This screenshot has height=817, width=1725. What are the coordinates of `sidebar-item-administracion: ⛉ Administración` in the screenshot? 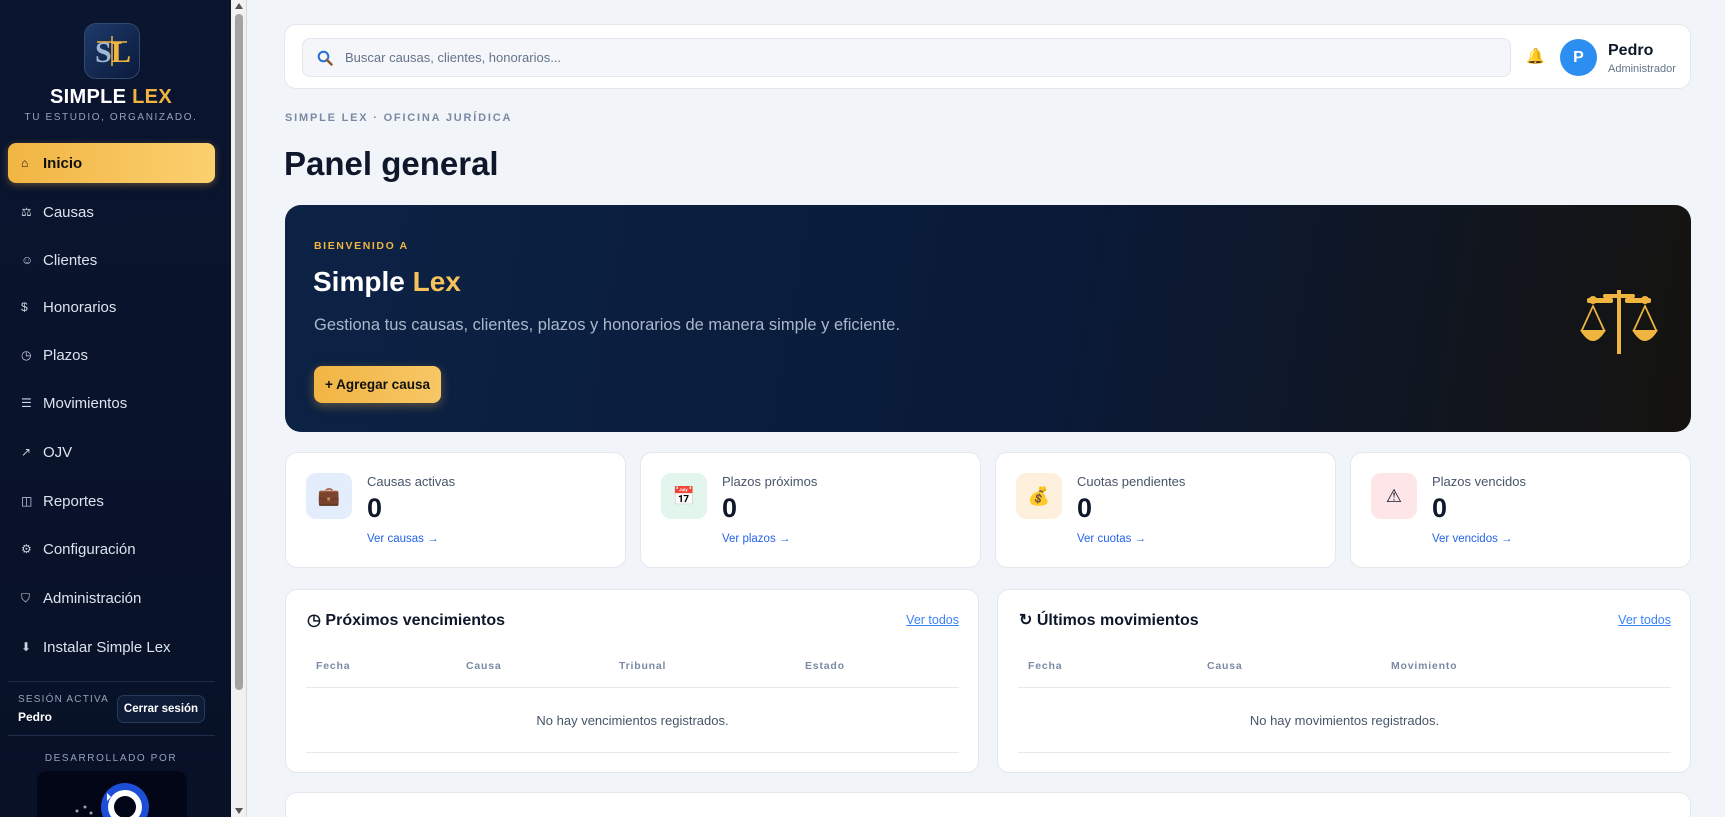 It's located at (111, 598).